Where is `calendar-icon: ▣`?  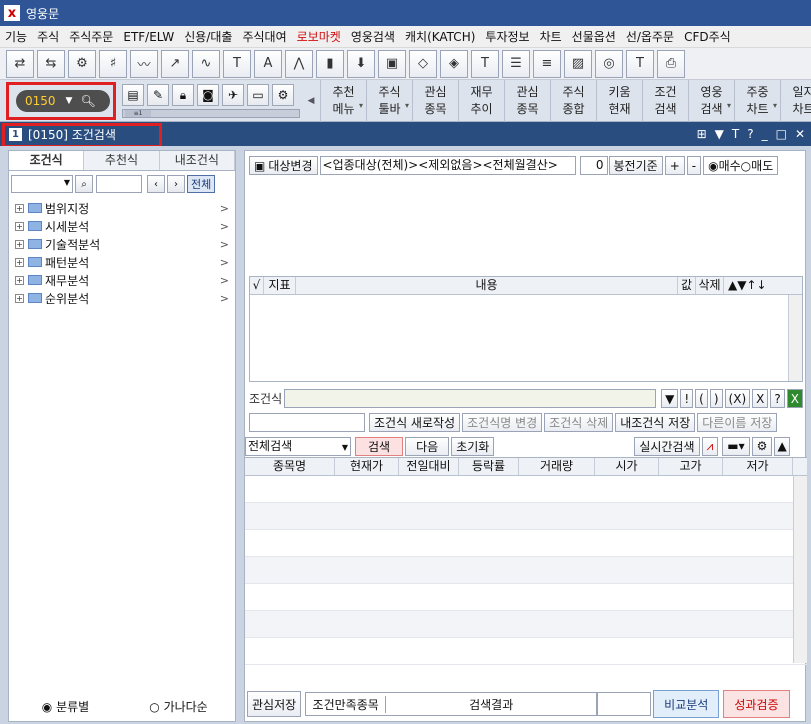
calendar-icon: ▣ is located at coordinates (392, 63).